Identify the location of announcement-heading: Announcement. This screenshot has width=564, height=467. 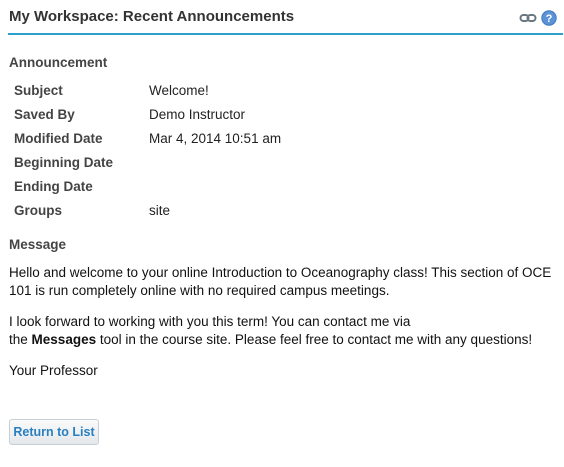
(58, 62).